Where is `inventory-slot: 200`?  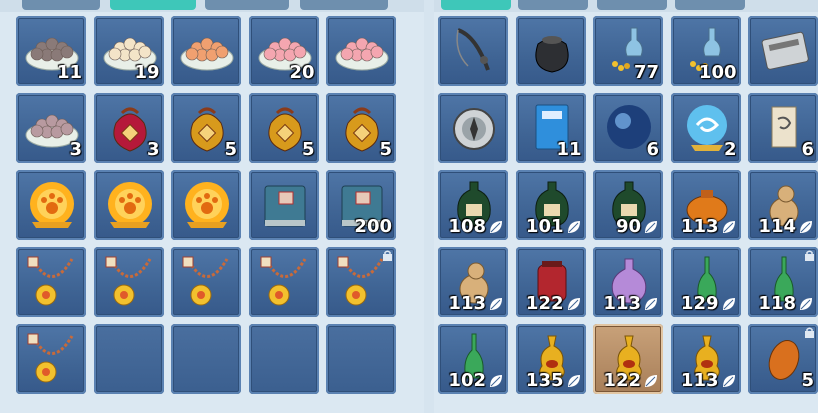 inventory-slot: 200 is located at coordinates (361, 205).